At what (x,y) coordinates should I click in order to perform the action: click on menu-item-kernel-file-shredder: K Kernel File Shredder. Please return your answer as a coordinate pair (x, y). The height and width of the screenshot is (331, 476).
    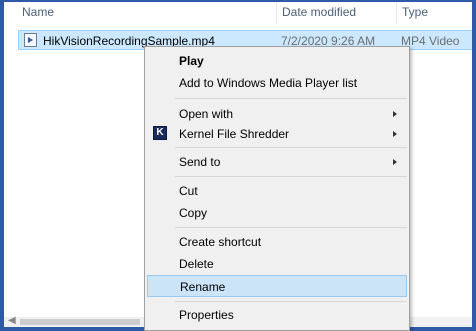
    Looking at the image, I should click on (277, 134).